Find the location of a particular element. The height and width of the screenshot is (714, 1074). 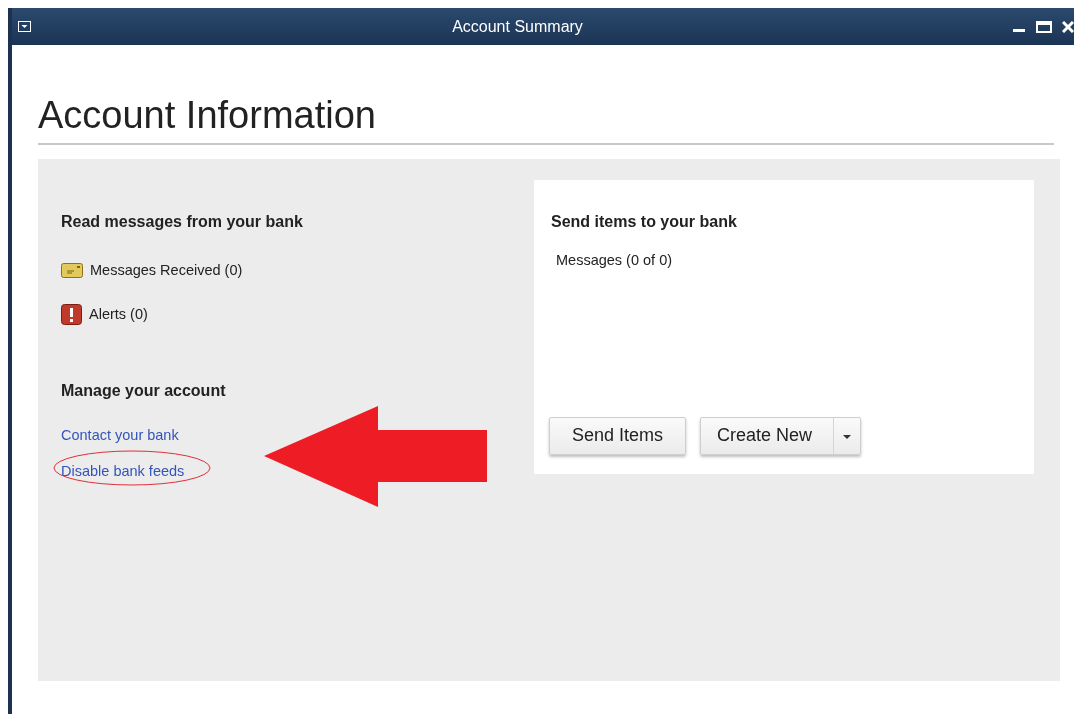

send-items-button: Send Items is located at coordinates (618, 435).